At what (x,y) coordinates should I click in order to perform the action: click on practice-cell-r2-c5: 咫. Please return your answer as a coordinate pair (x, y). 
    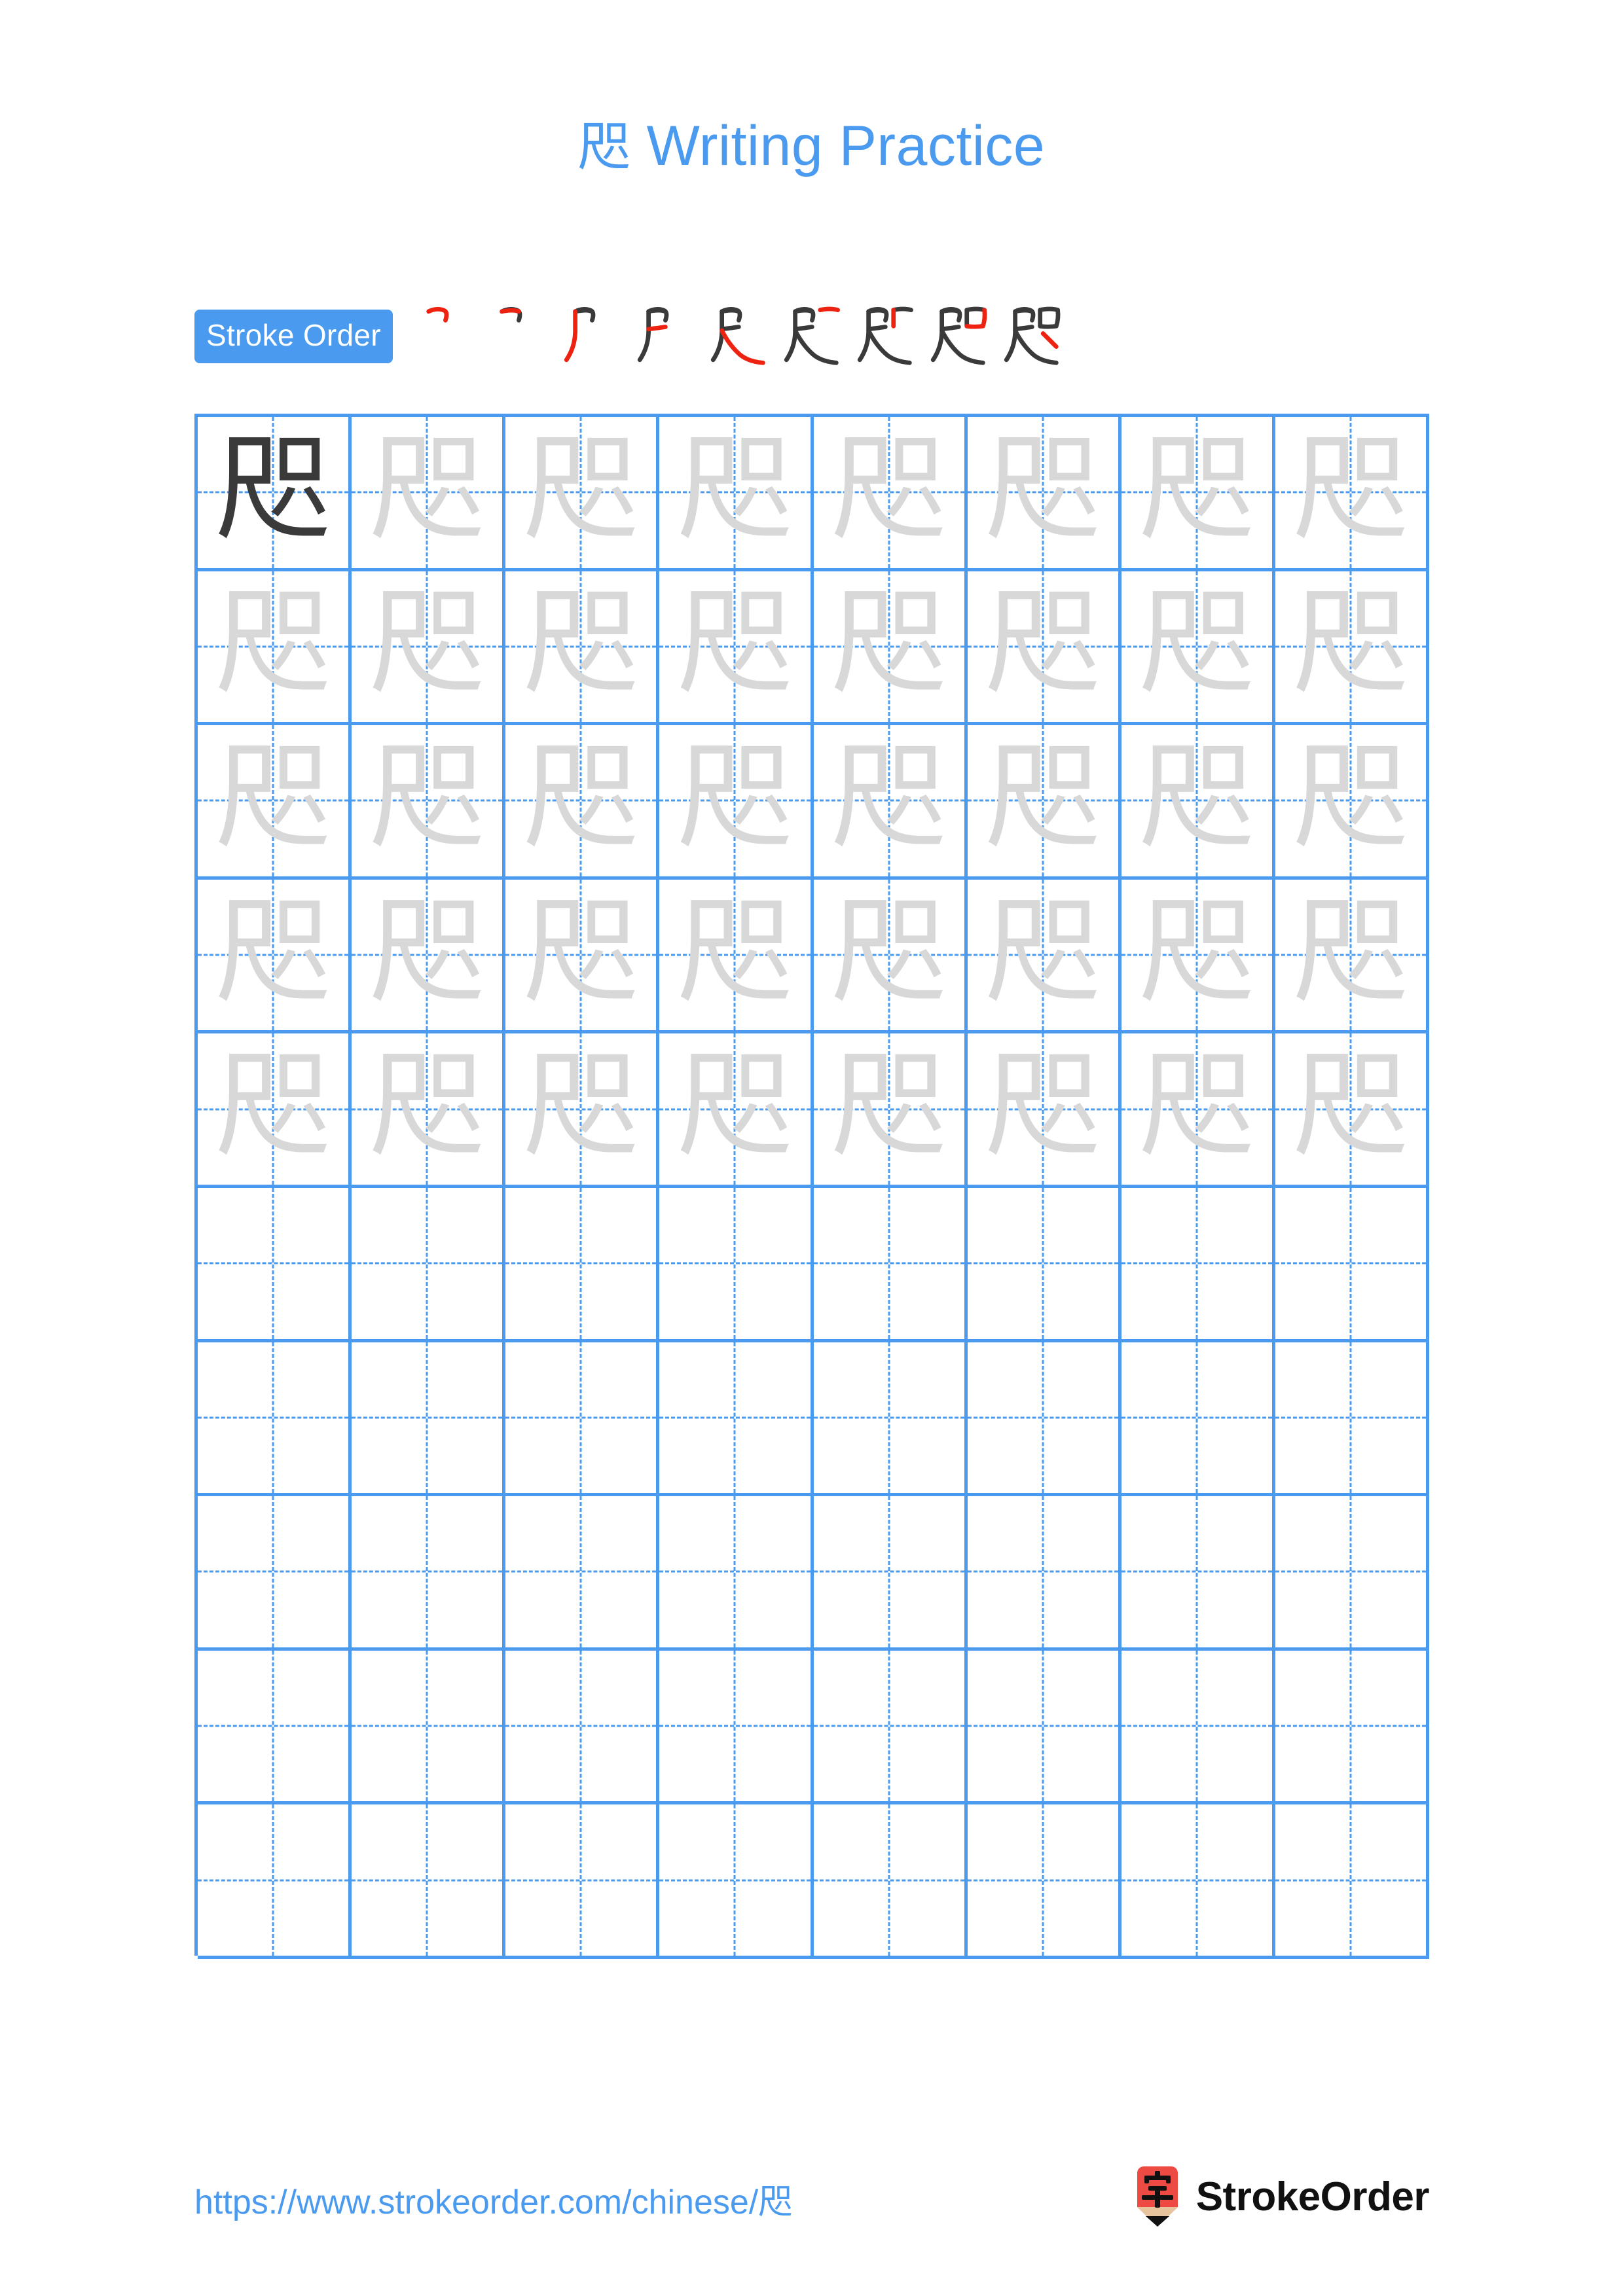
    Looking at the image, I should click on (890, 648).